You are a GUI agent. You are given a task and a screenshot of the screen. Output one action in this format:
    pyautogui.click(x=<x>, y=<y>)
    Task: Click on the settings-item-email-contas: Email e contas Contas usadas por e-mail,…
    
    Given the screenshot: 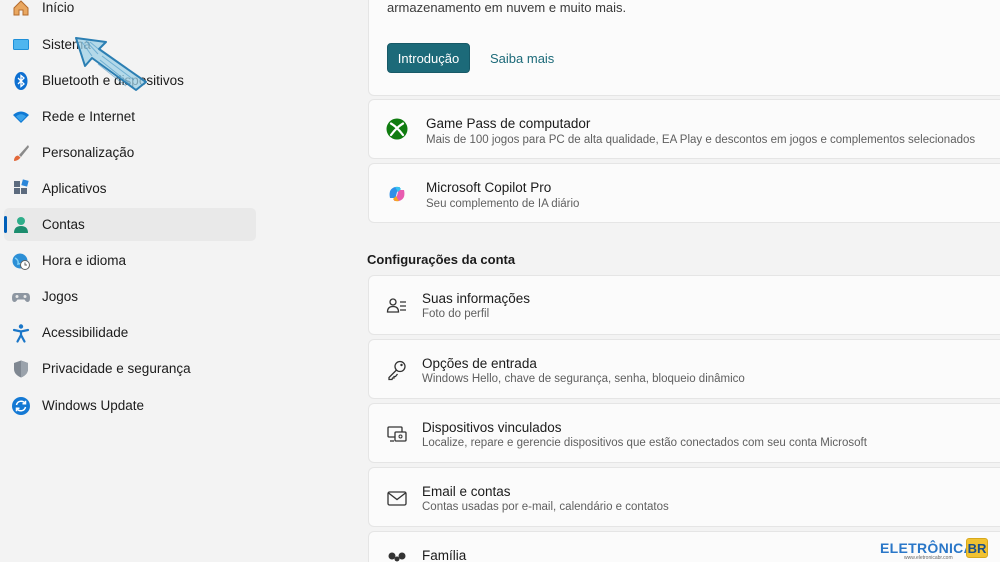 What is the action you would take?
    pyautogui.click(x=684, y=497)
    